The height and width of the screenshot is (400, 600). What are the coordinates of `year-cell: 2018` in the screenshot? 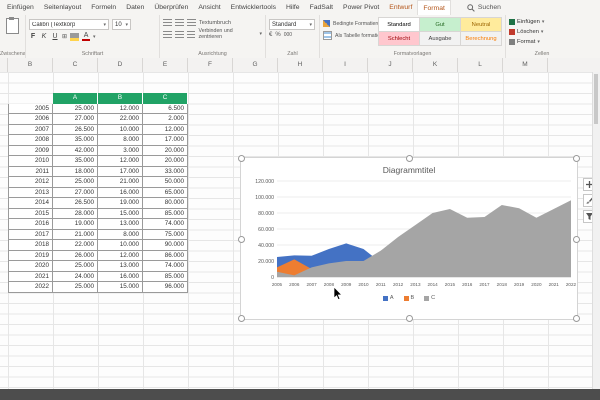 It's located at (30, 245).